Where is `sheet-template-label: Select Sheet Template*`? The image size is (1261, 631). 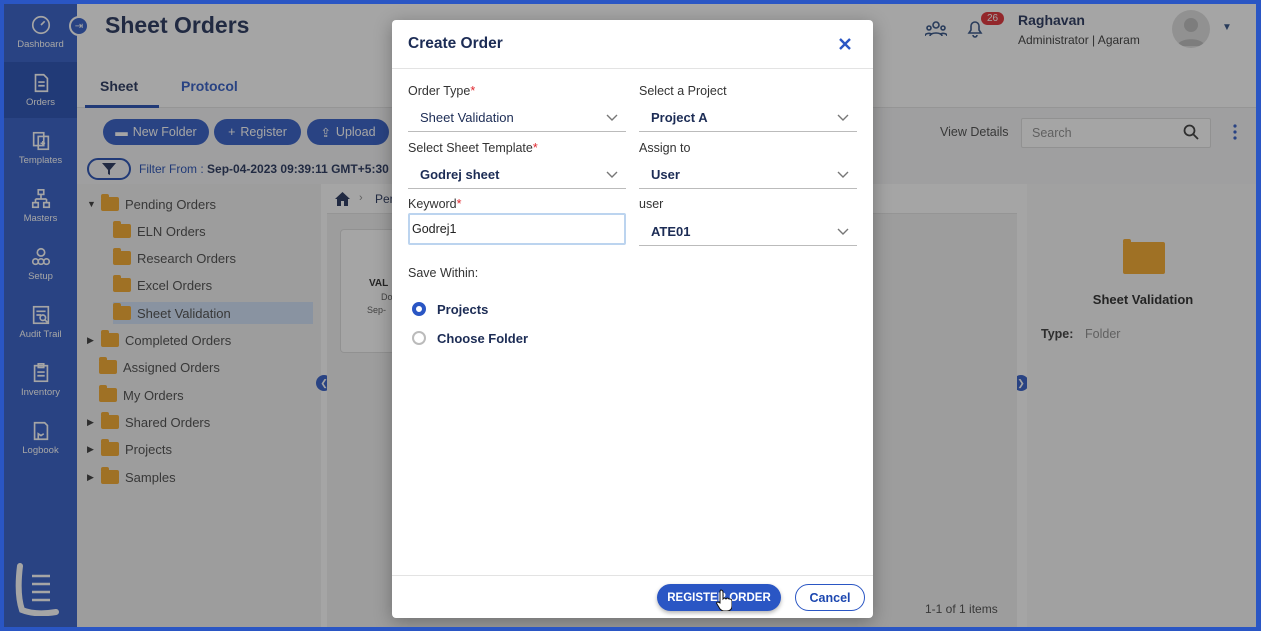 sheet-template-label: Select Sheet Template* is located at coordinates (473, 148).